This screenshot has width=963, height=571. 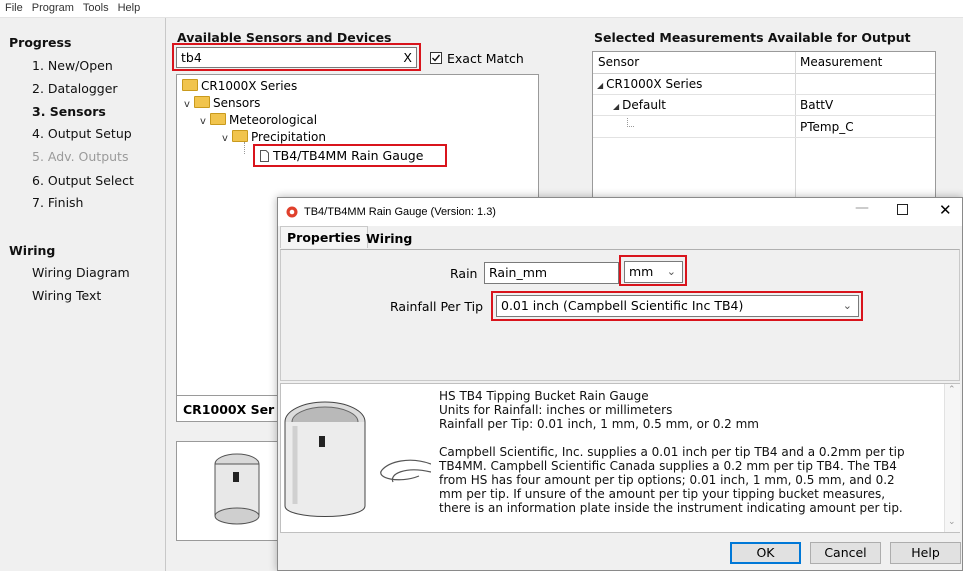 What do you see at coordinates (481, 9) in the screenshot?
I see `menu-bar: File Program Tools Help` at bounding box center [481, 9].